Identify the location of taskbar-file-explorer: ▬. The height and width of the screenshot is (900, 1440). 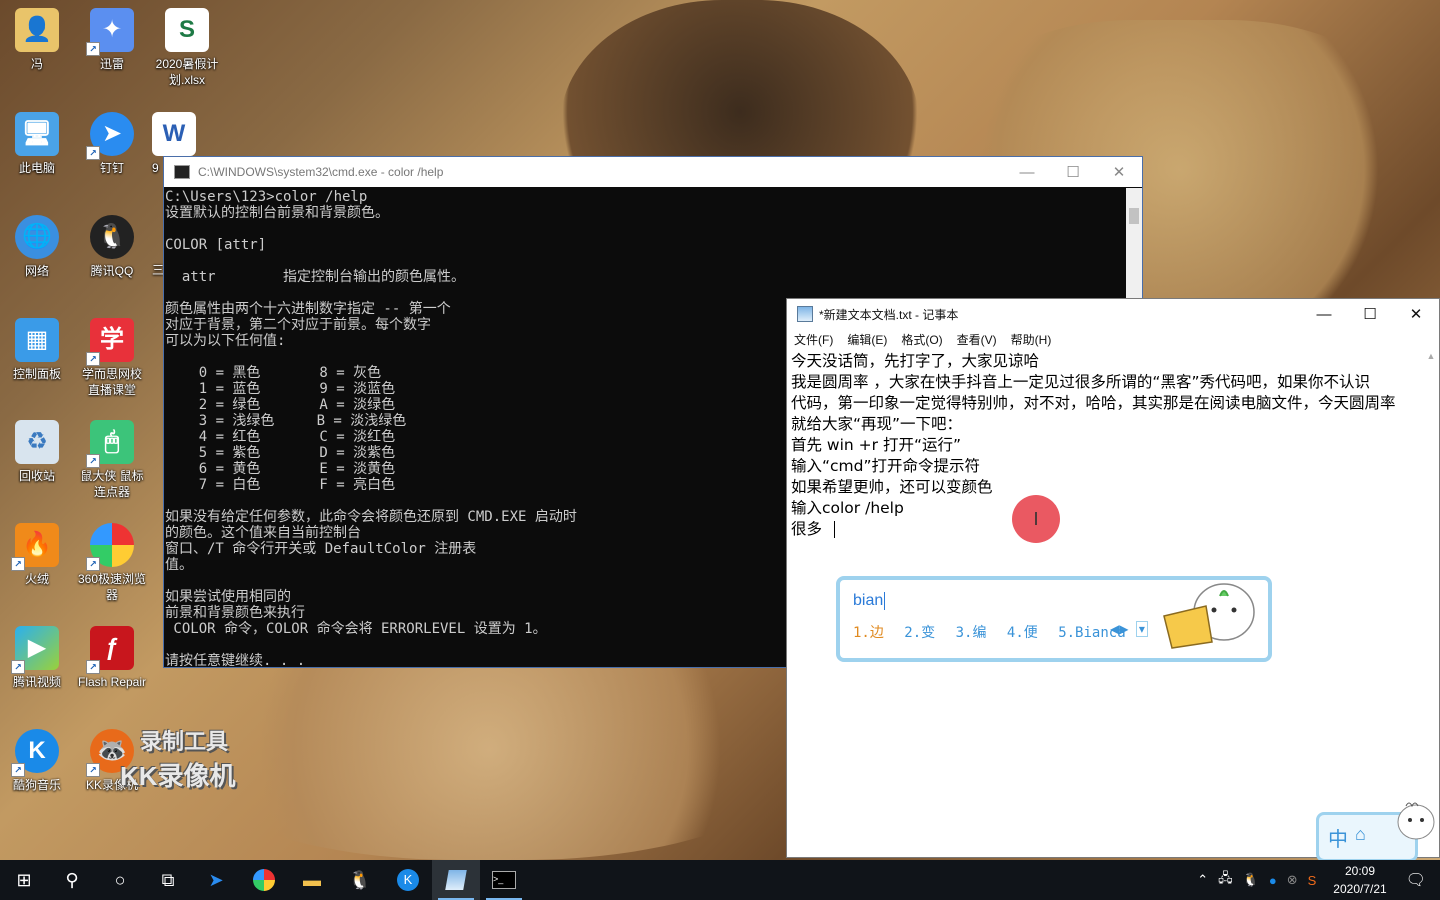
(312, 880).